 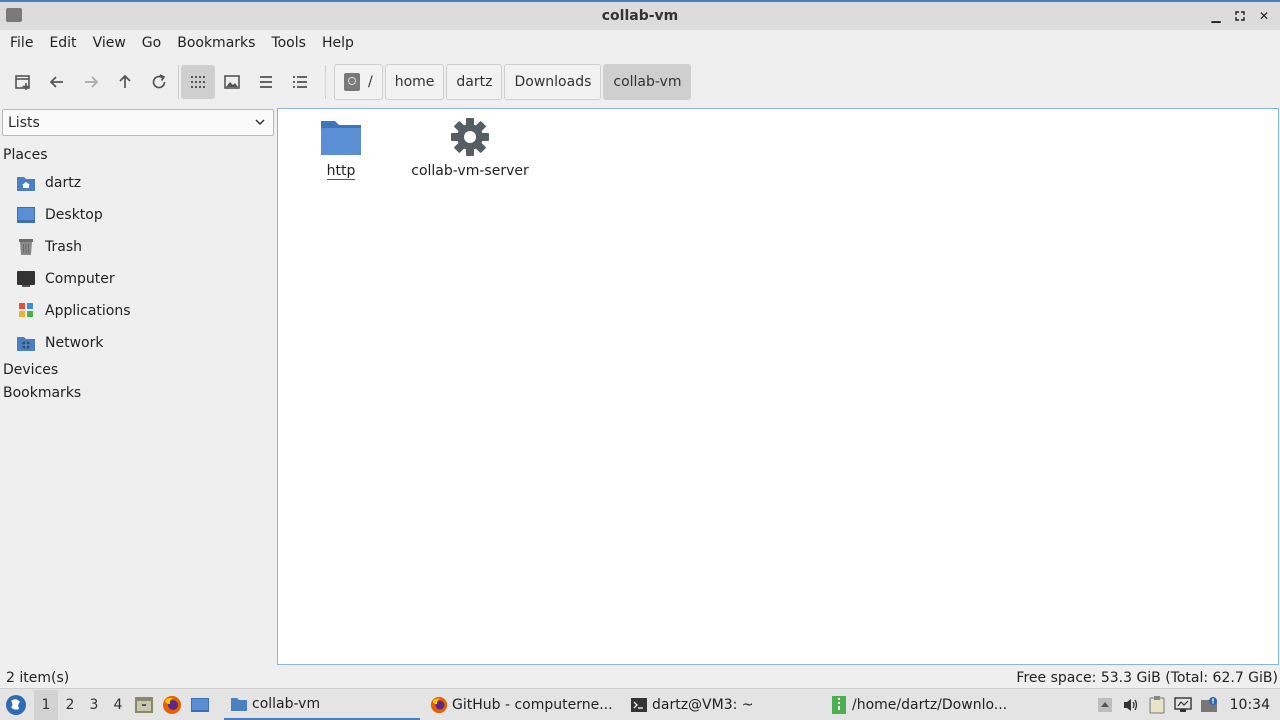 I want to click on lxqt-logo-icon, so click(x=16, y=704).